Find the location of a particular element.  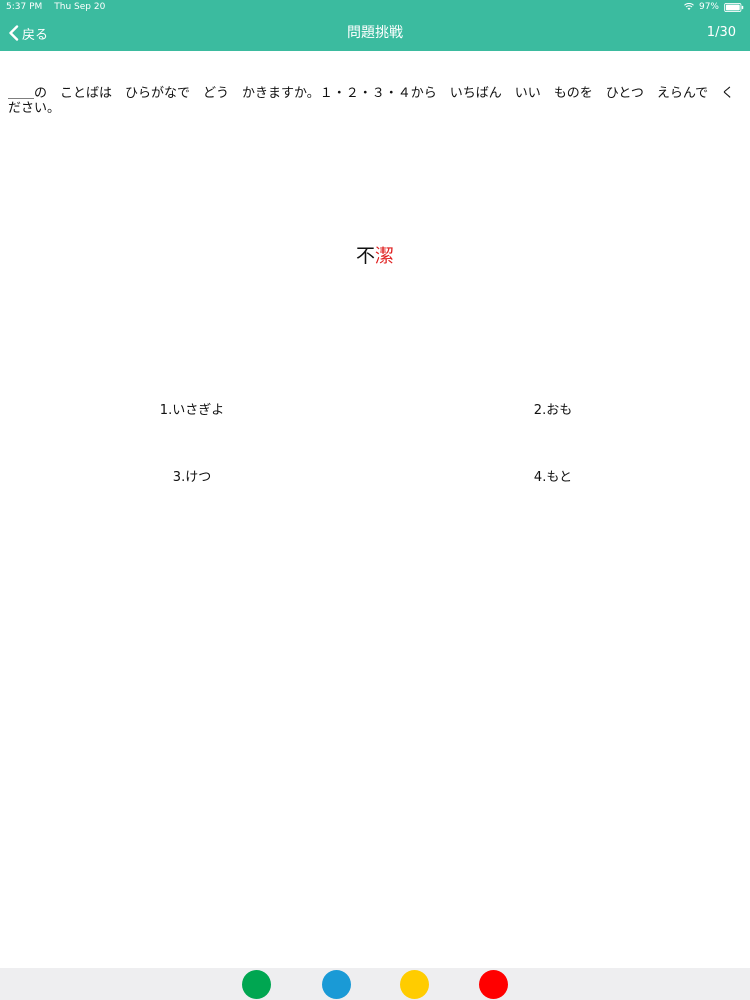

answer-option-1: 1.いさぎよ is located at coordinates (192, 411).